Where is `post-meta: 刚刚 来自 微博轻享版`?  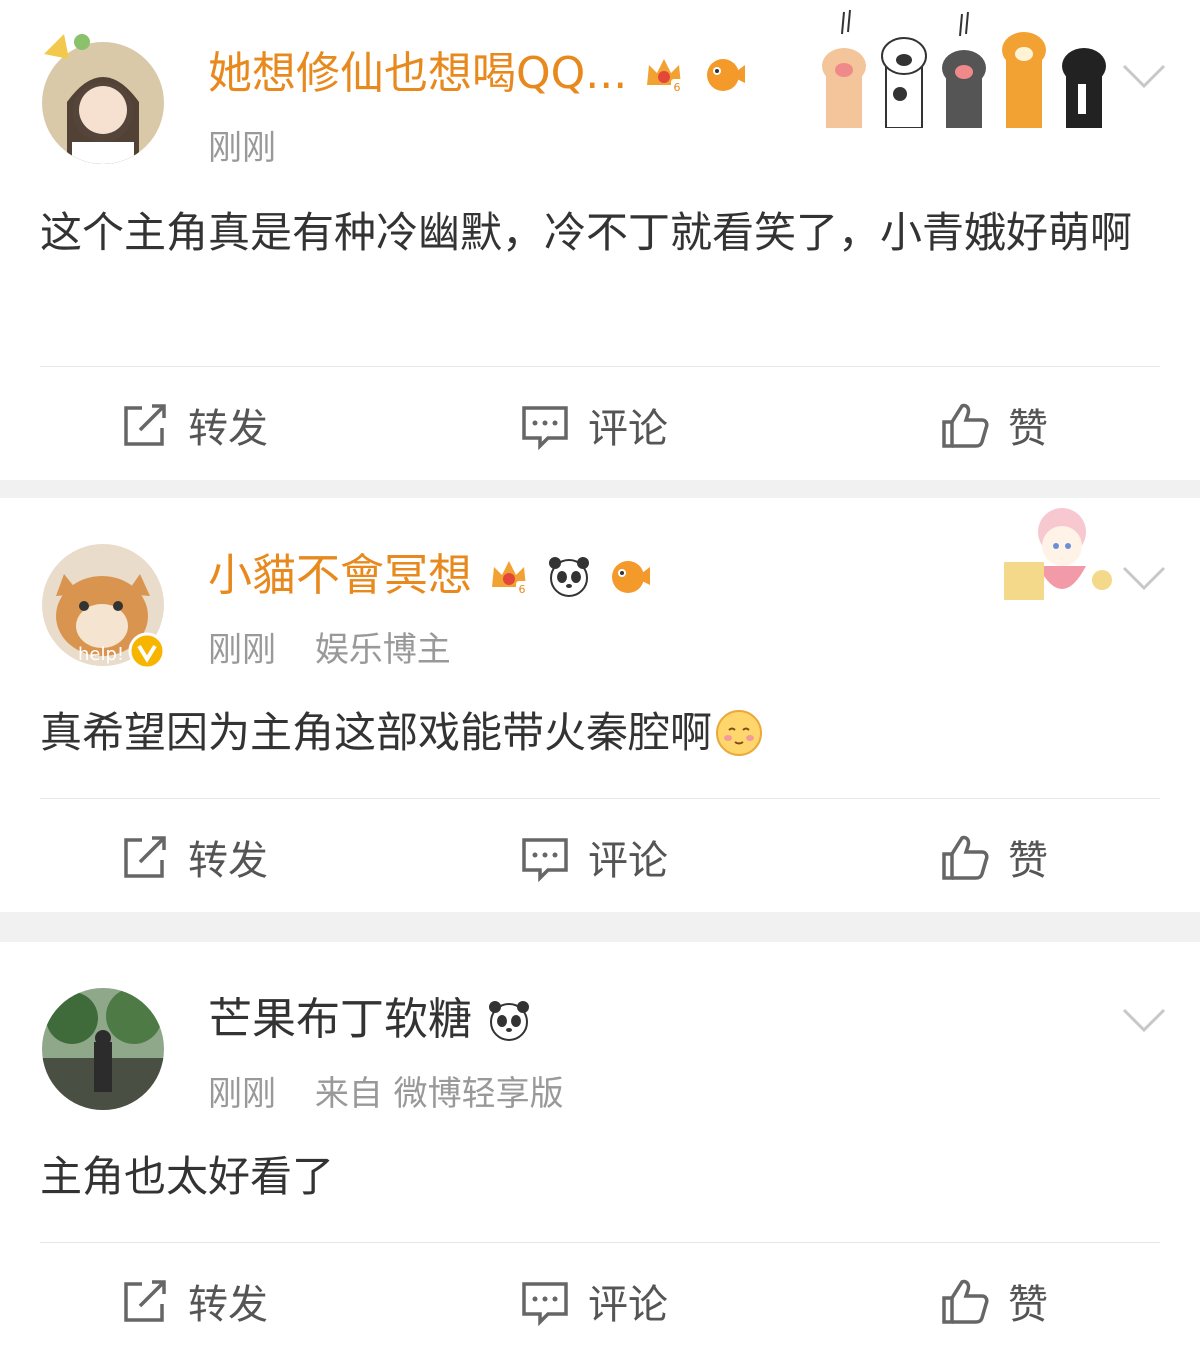 post-meta: 刚刚 来自 微博轻享版 is located at coordinates (400, 1090).